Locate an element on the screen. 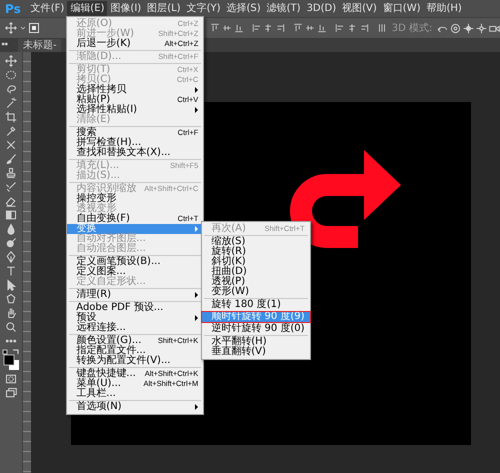 The height and width of the screenshot is (473, 500). menu-item: 逆时针旋转 90 度(0) is located at coordinates (256, 329).